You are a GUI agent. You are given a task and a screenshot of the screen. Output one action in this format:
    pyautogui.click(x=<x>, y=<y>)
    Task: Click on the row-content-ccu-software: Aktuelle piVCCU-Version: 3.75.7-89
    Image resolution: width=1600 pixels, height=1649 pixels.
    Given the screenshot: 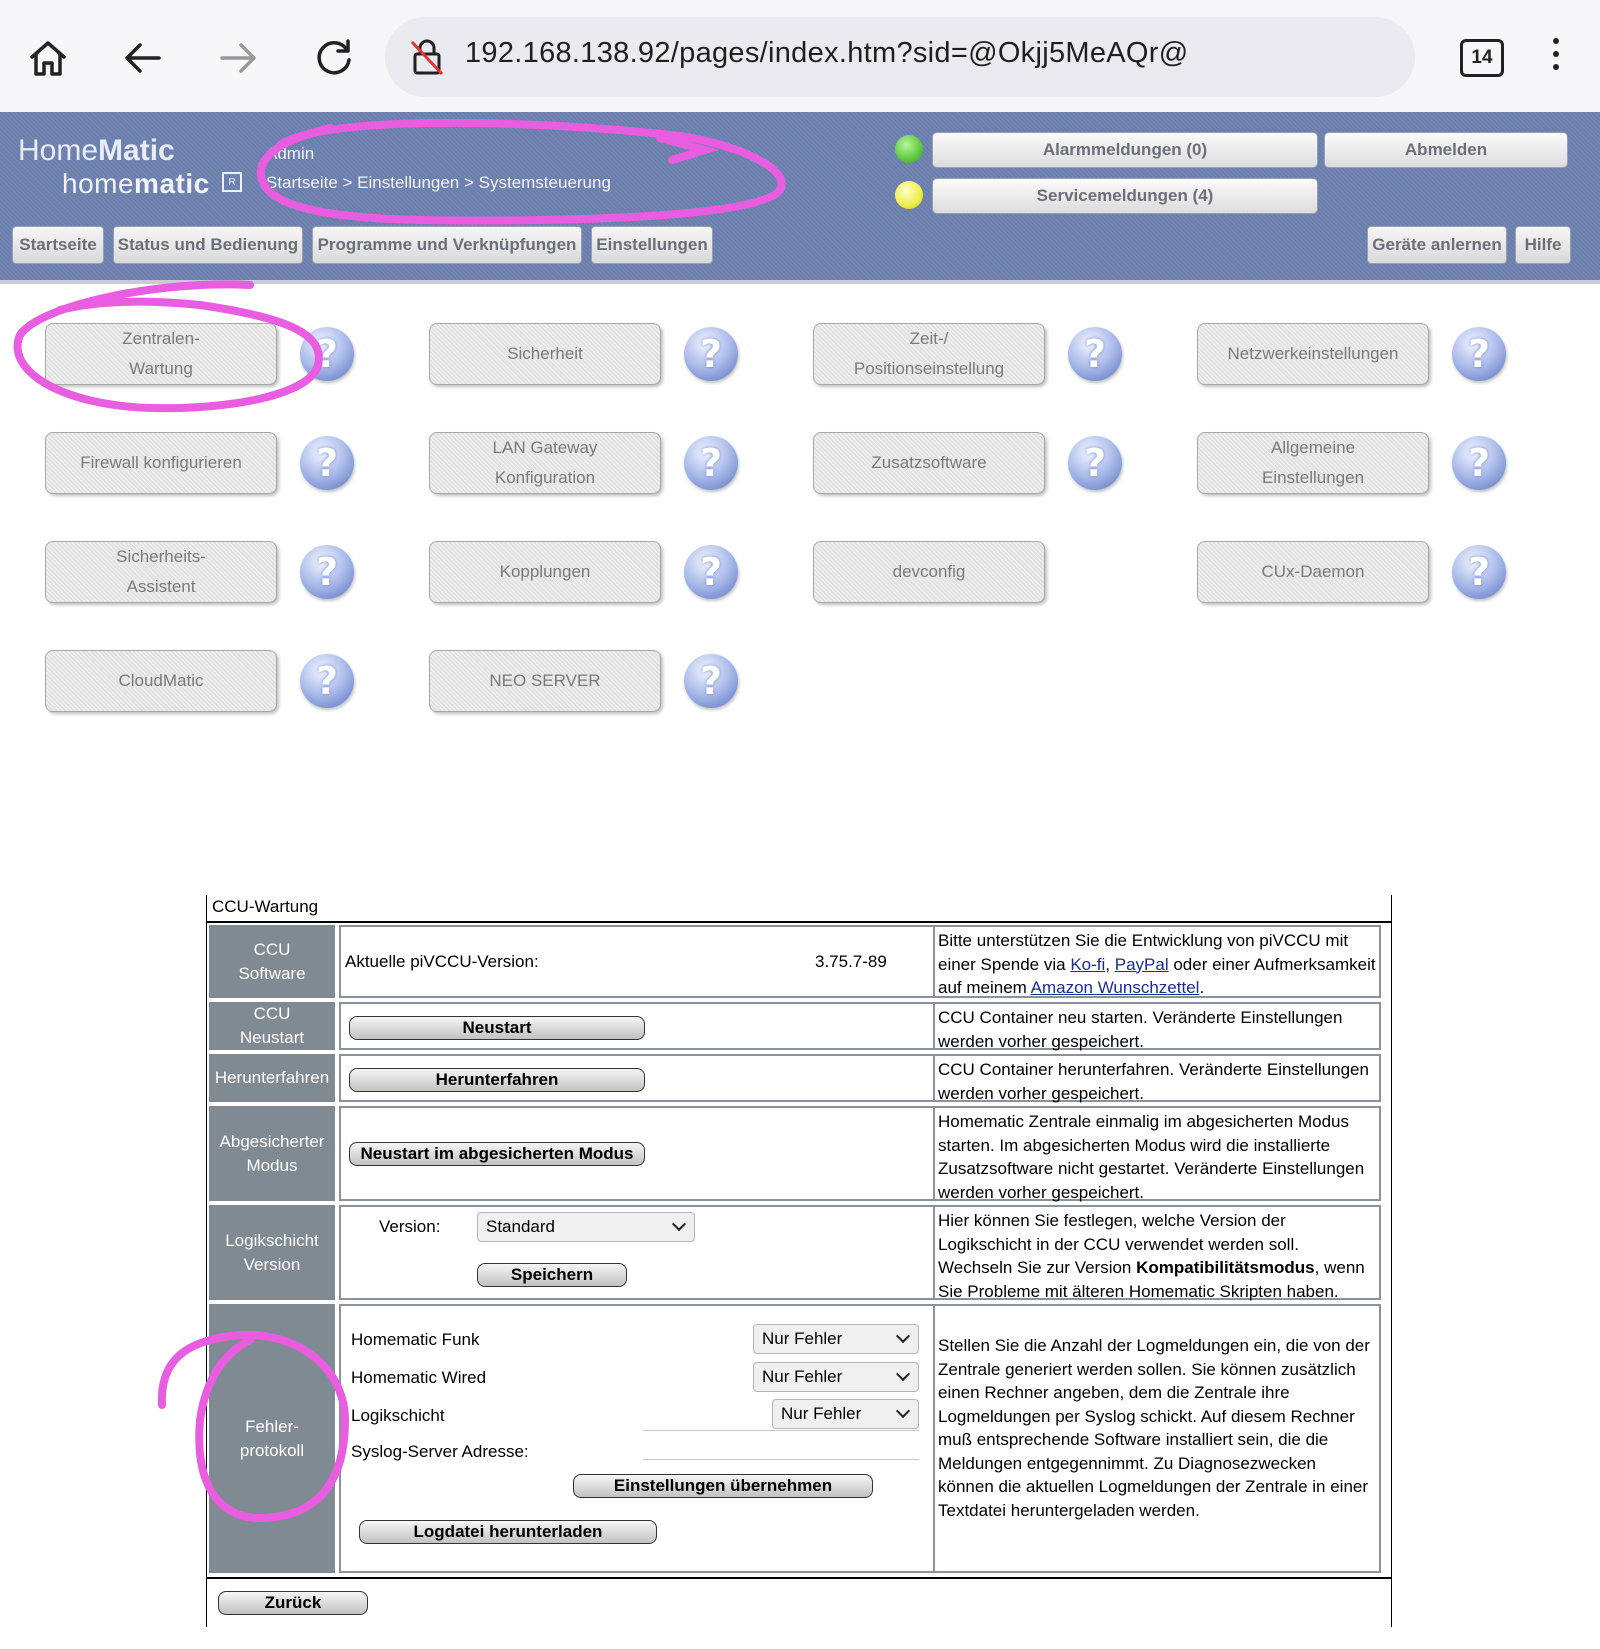 What is the action you would take?
    pyautogui.click(x=641, y=961)
    